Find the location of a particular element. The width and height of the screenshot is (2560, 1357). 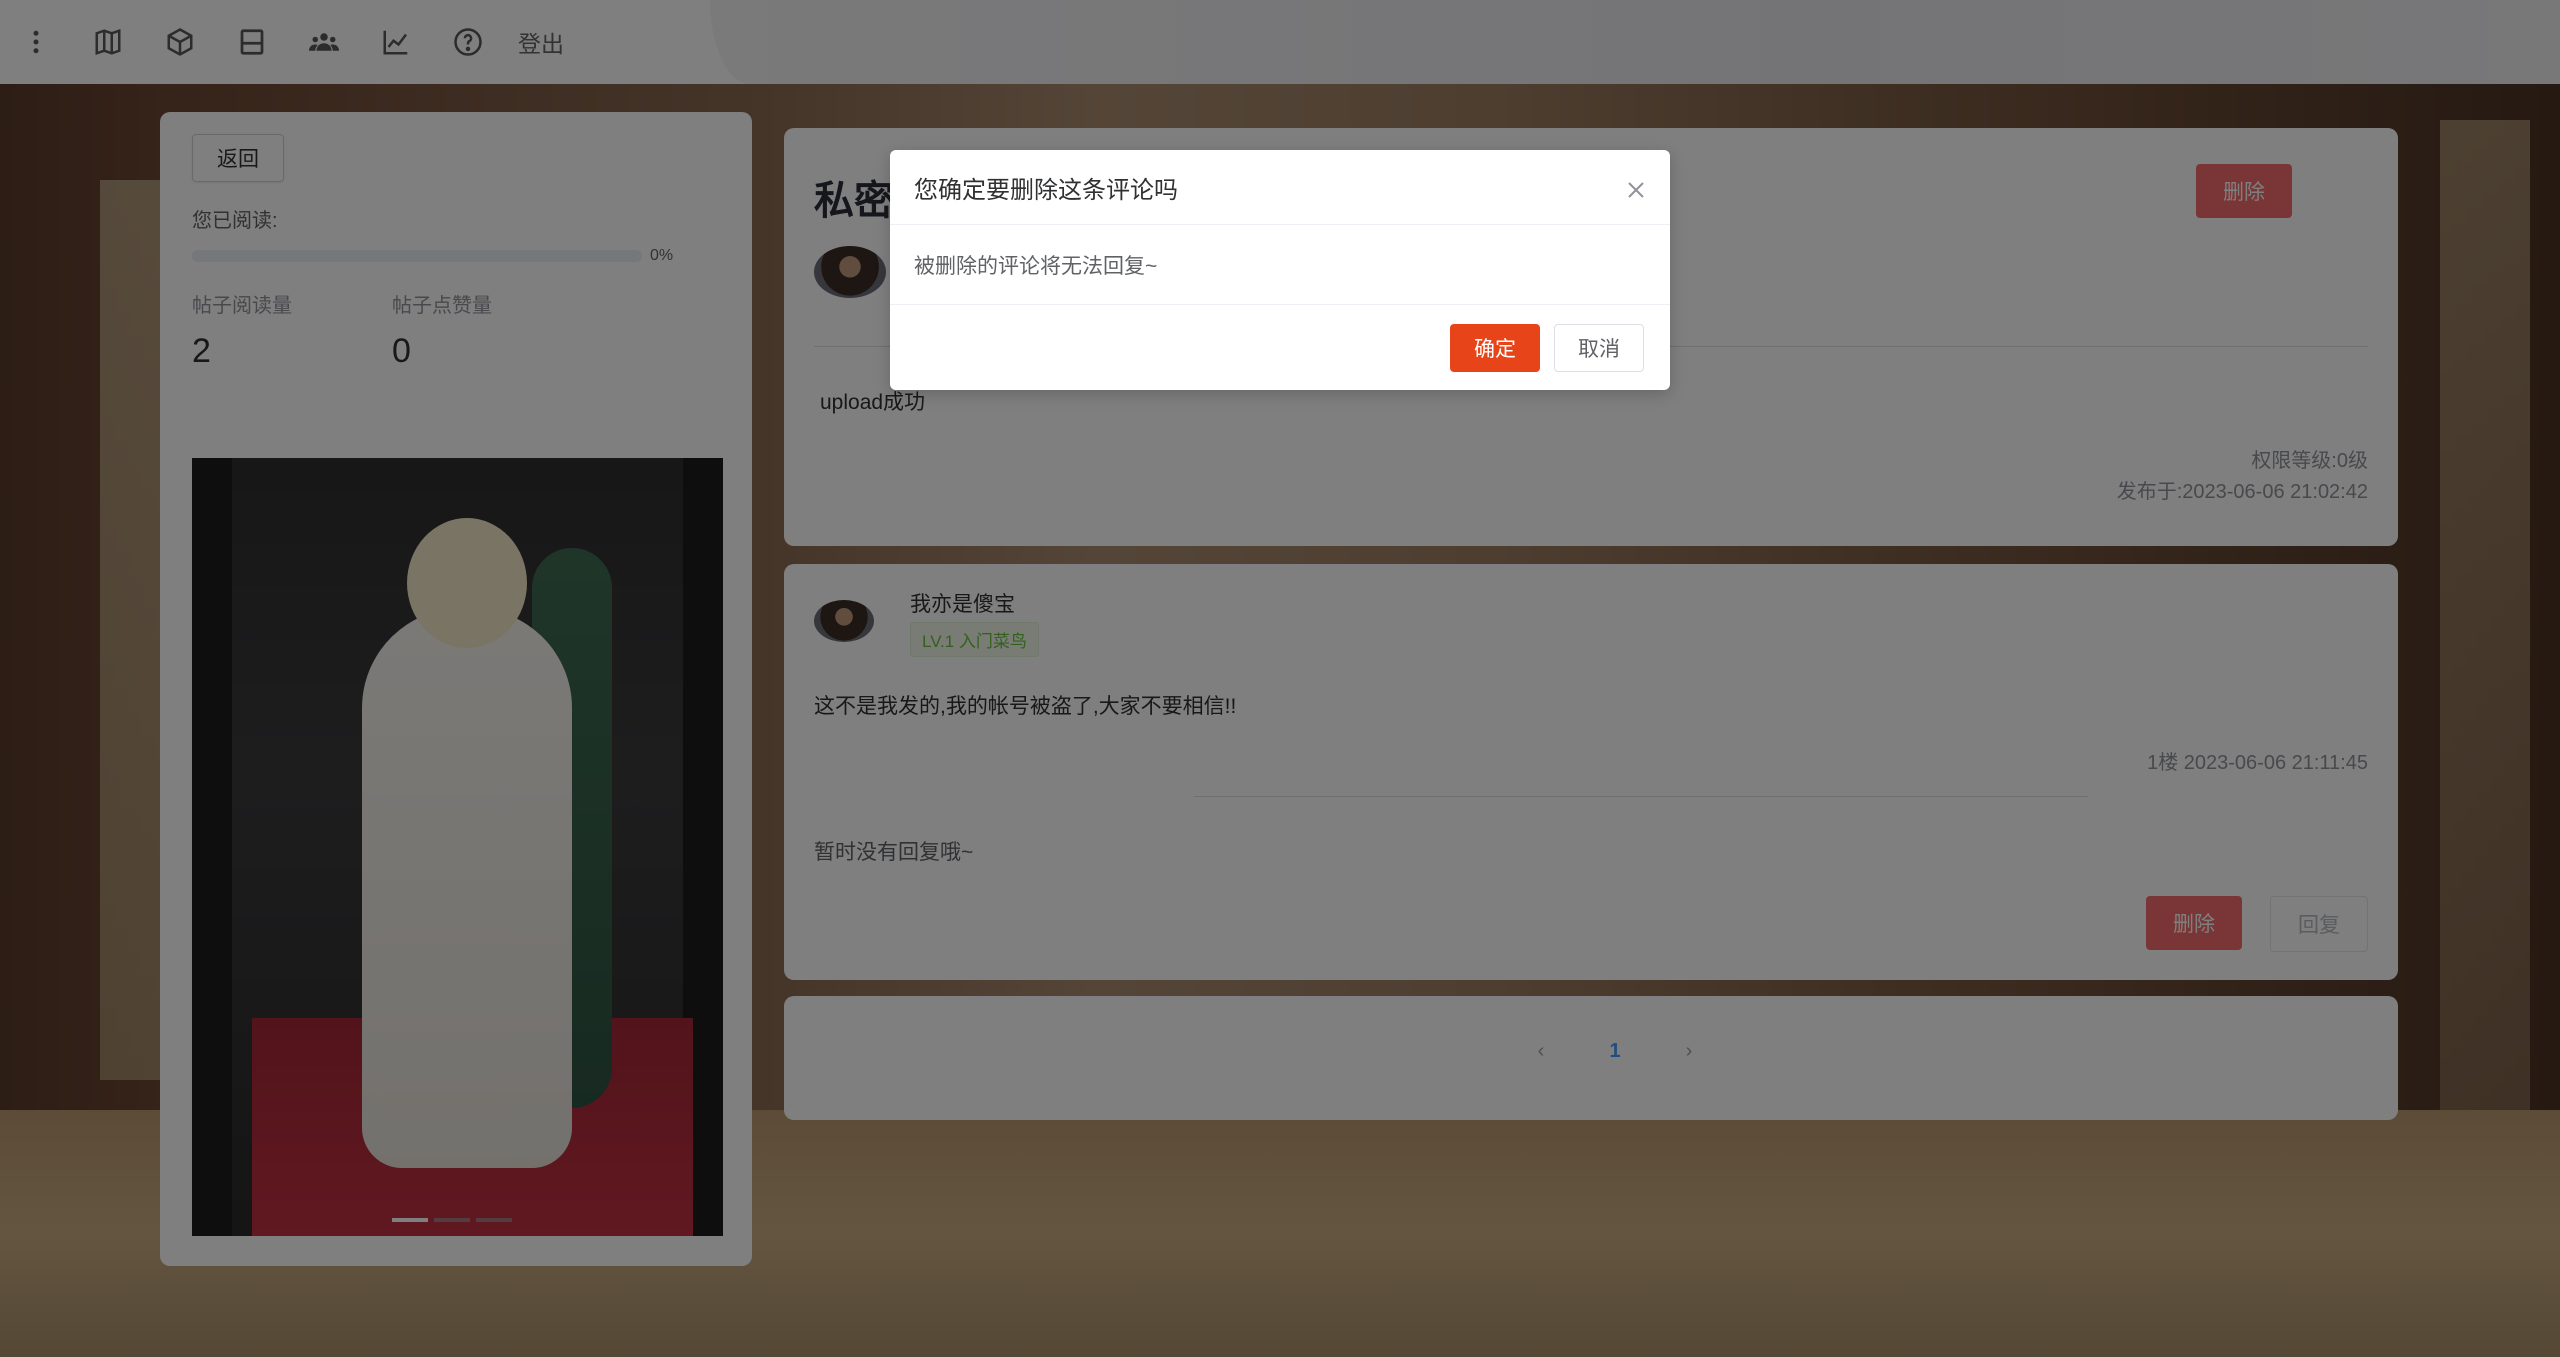

layout-icon is located at coordinates (252, 42).